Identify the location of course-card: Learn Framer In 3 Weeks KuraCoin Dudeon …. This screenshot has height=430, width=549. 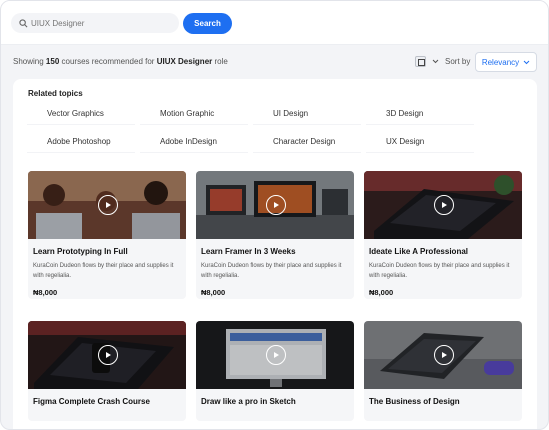
(275, 235).